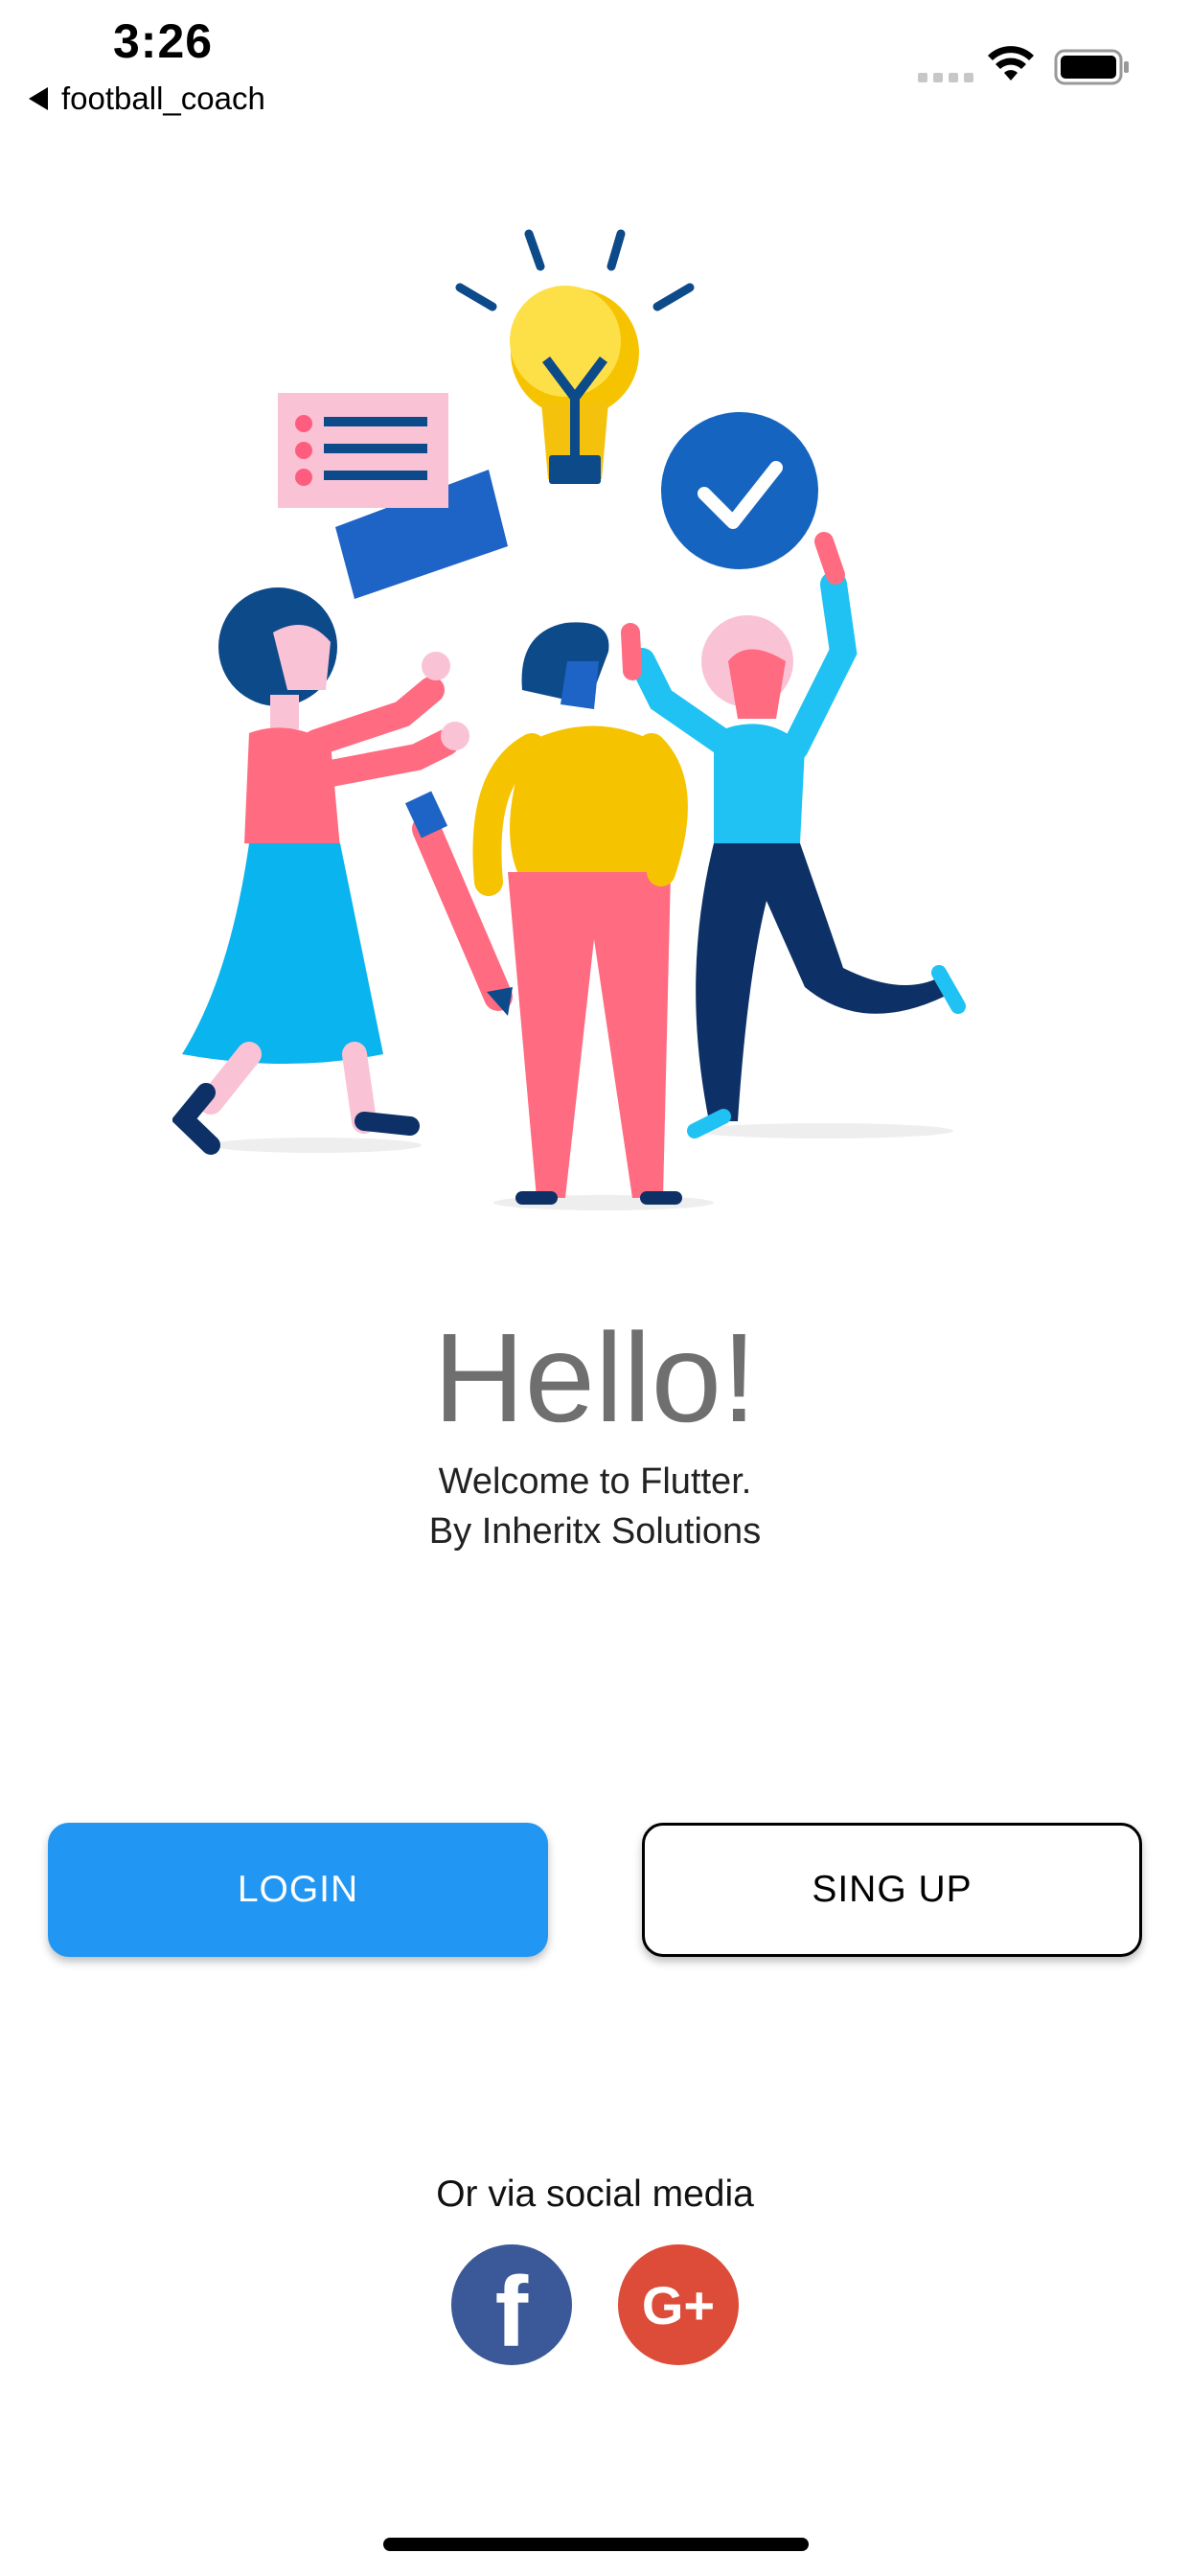 The image size is (1190, 2576). What do you see at coordinates (1092, 67) in the screenshot?
I see `battery-icon` at bounding box center [1092, 67].